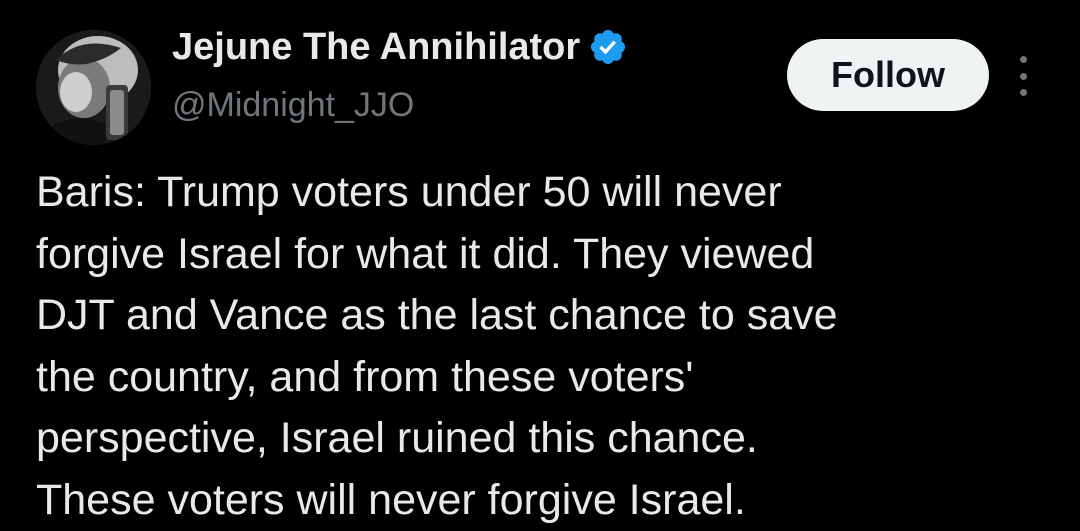 The width and height of the screenshot is (1080, 531). Describe the element at coordinates (888, 75) in the screenshot. I see `follow-button: Follow` at that location.